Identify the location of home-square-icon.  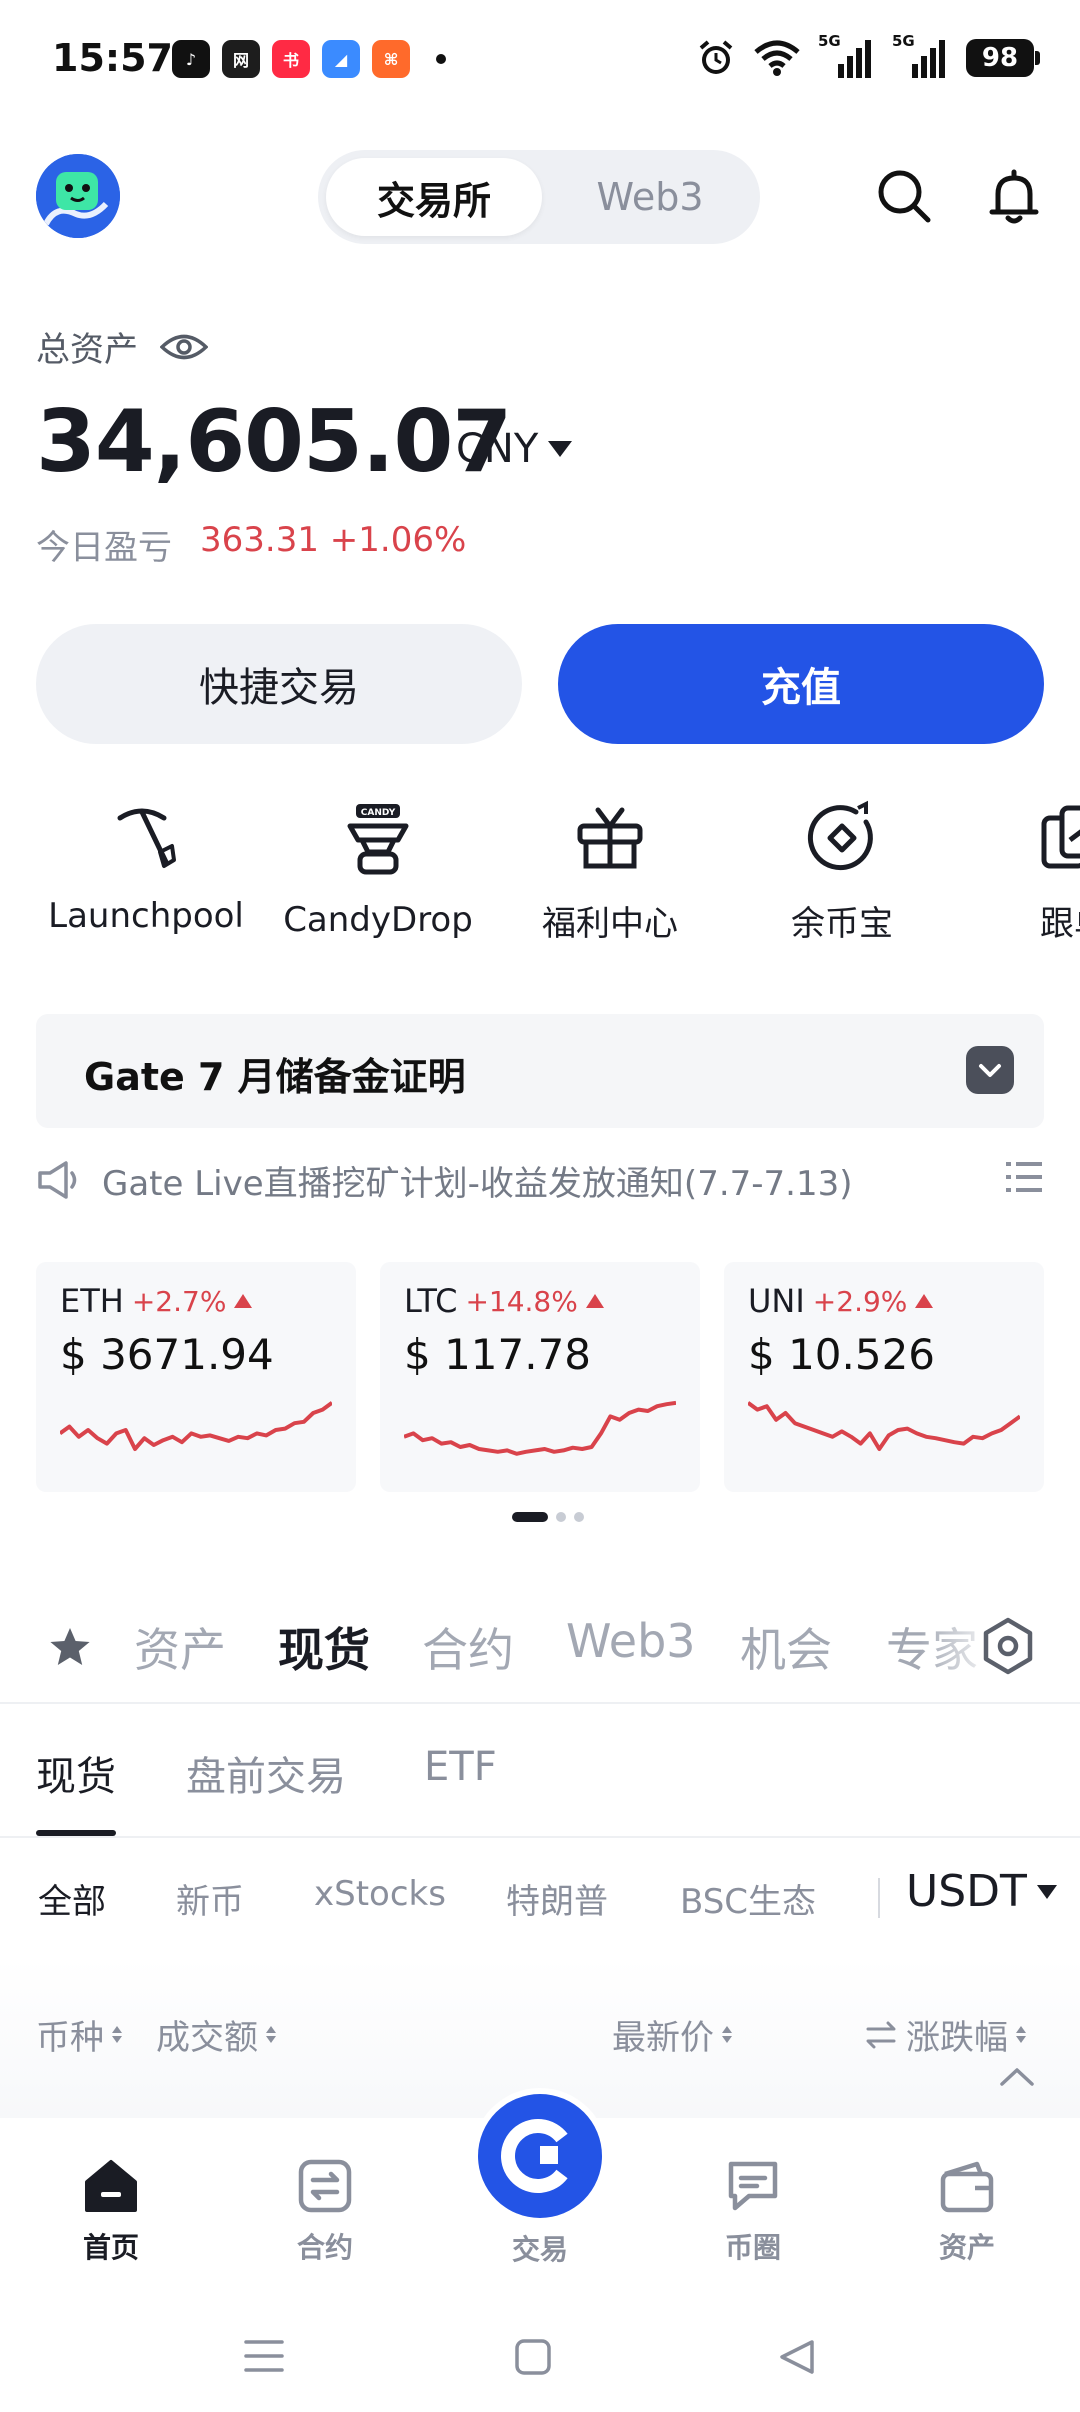
(533, 2357).